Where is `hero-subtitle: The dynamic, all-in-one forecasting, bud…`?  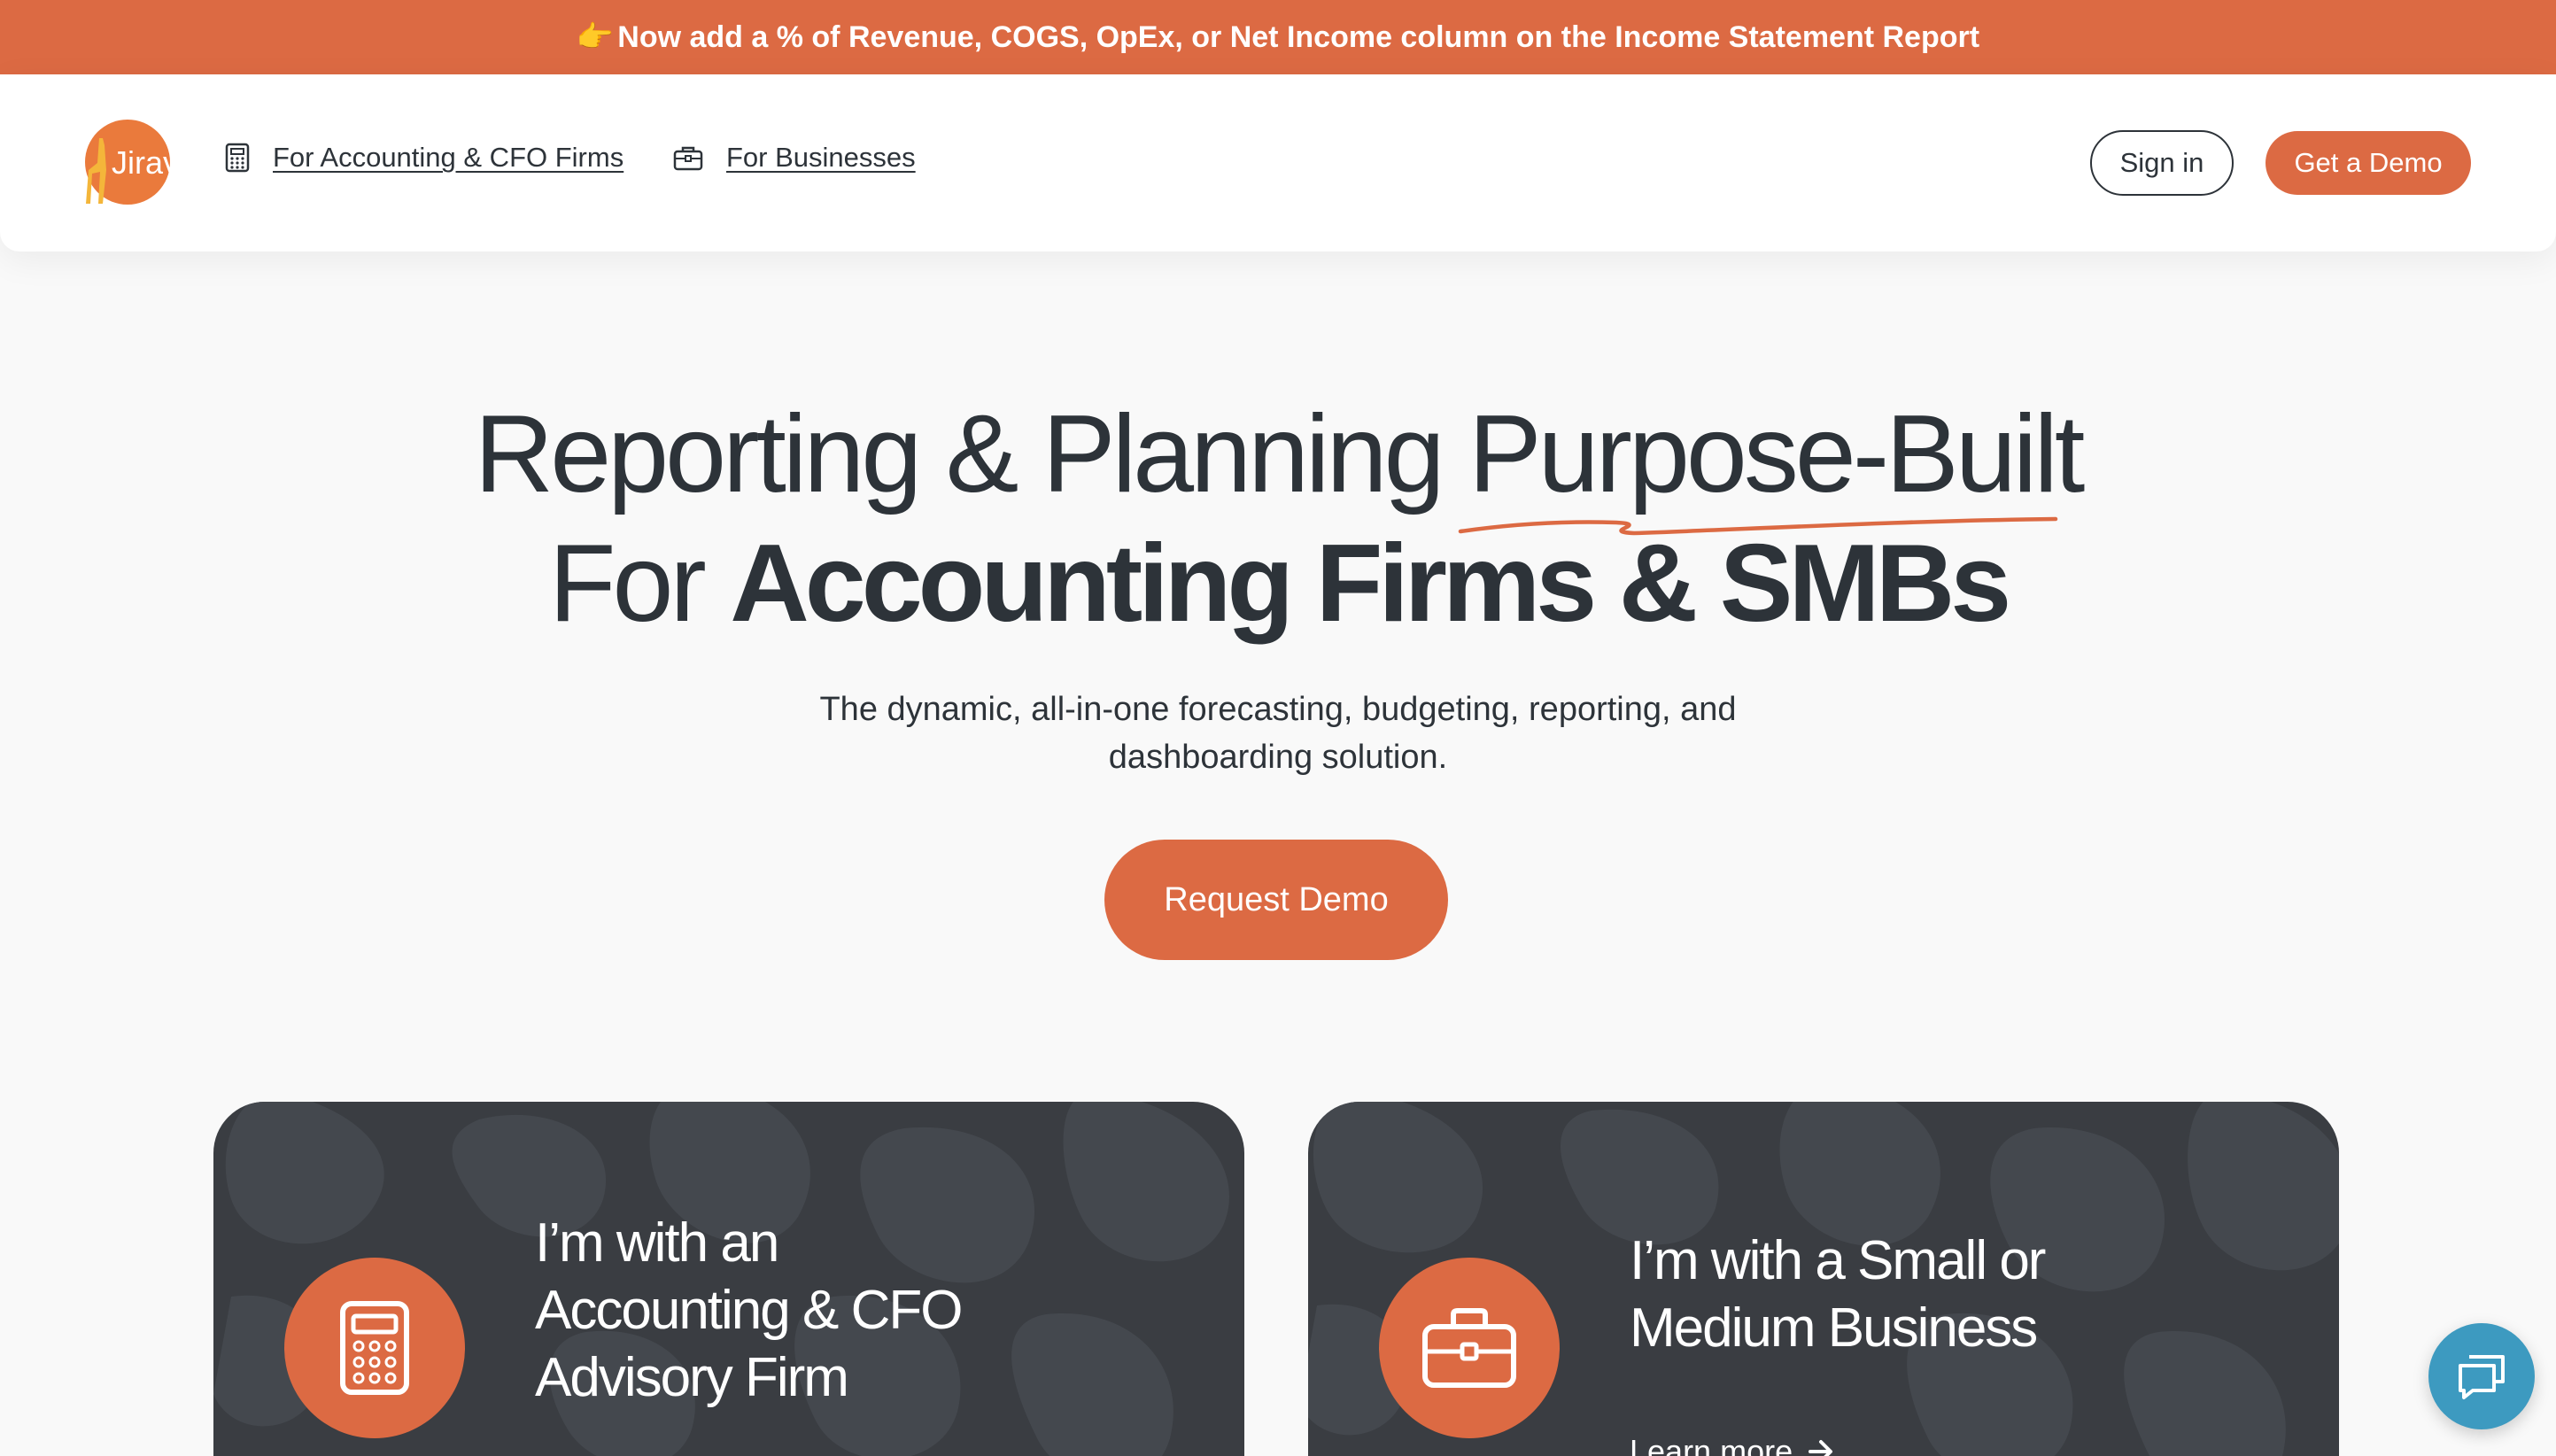 hero-subtitle: The dynamic, all-in-one forecasting, bud… is located at coordinates (1278, 733).